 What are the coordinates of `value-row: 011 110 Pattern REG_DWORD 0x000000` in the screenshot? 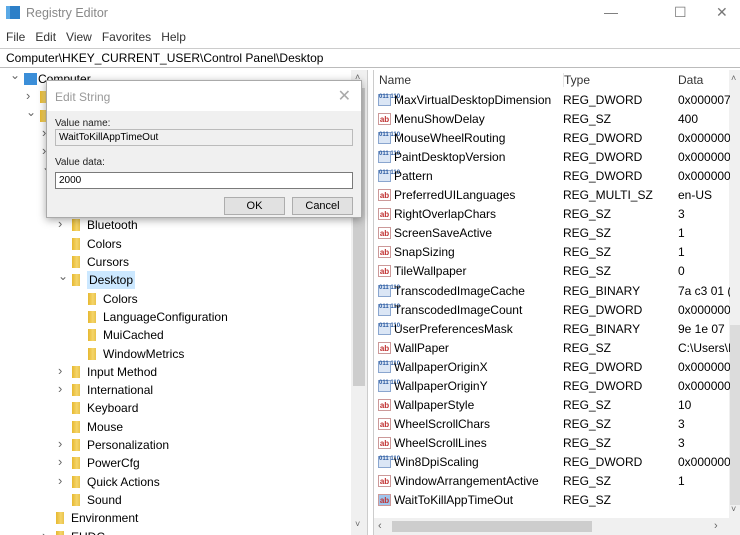 It's located at (552, 176).